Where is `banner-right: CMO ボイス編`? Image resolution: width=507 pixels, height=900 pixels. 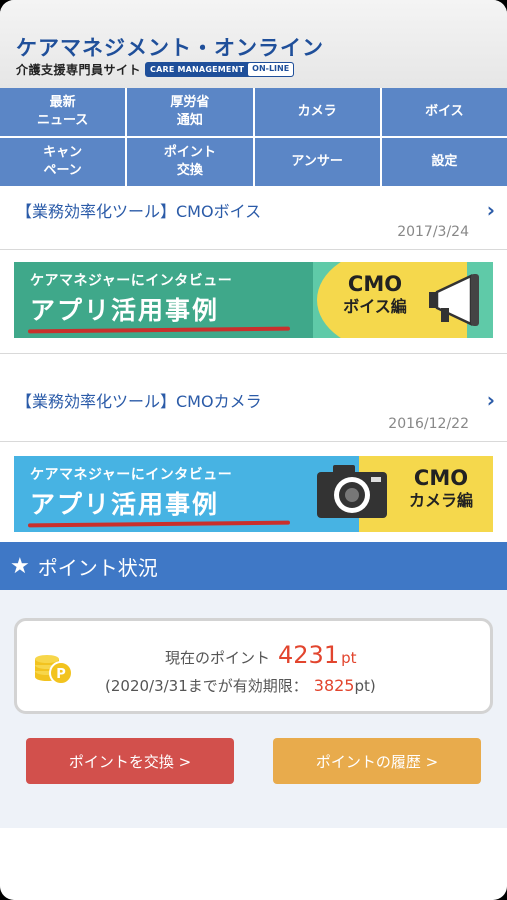
banner-right: CMO ボイス編 is located at coordinates (403, 300).